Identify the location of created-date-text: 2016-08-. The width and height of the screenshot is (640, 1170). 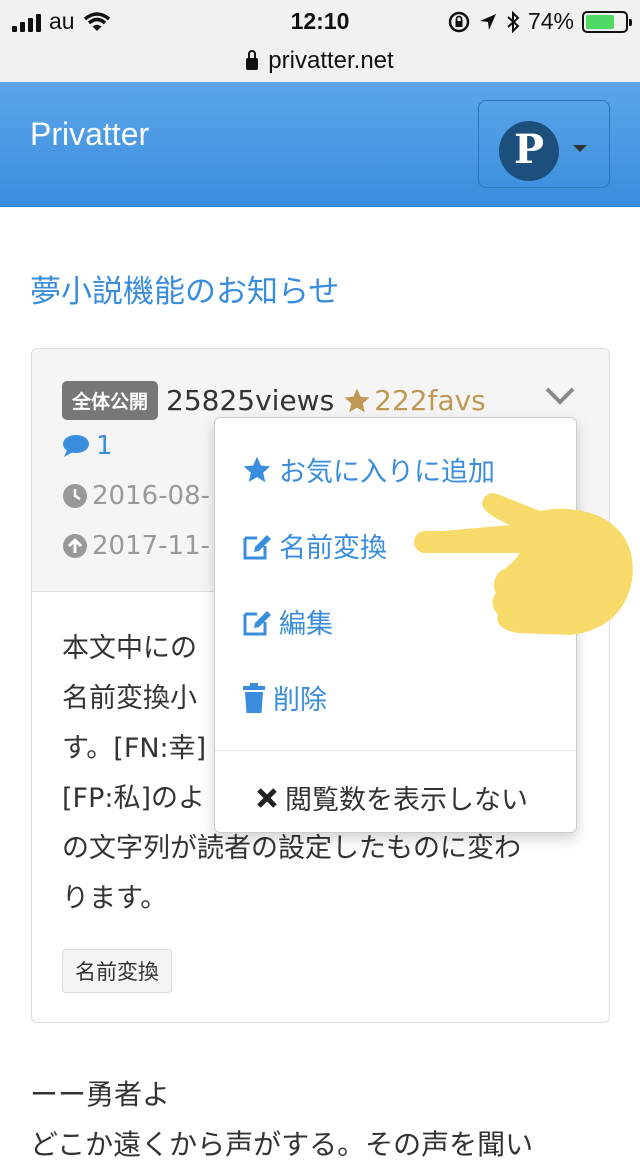
(151, 496).